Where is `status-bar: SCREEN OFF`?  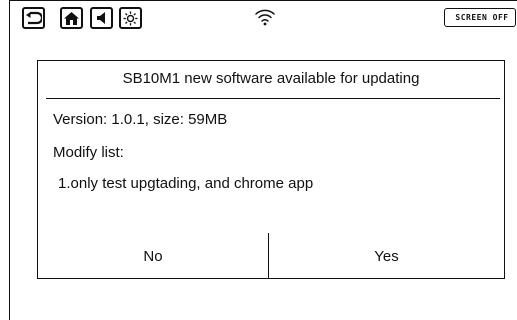
status-bar: SCREEN OFF is located at coordinates (258, 18).